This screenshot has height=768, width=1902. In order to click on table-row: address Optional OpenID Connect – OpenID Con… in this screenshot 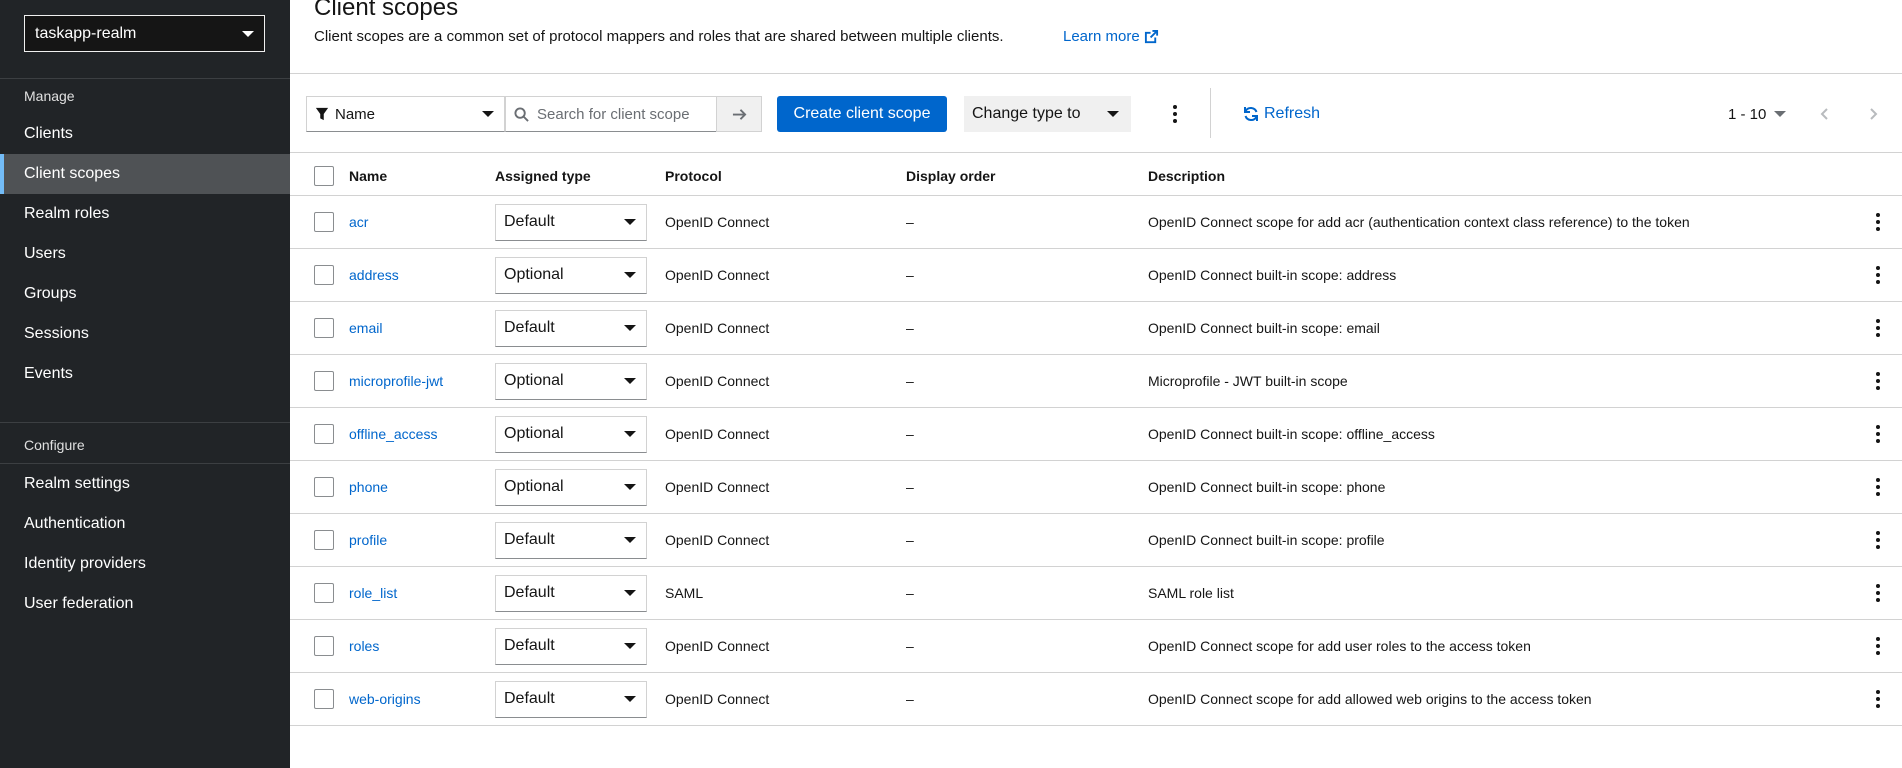, I will do `click(1096, 275)`.